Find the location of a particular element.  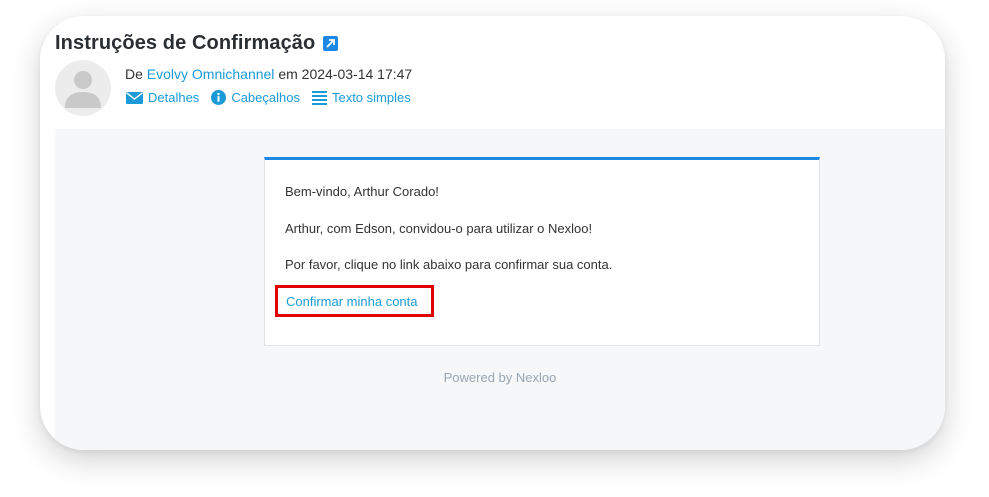

powered-by-footer: Powered by Nexloo is located at coordinates (500, 377).